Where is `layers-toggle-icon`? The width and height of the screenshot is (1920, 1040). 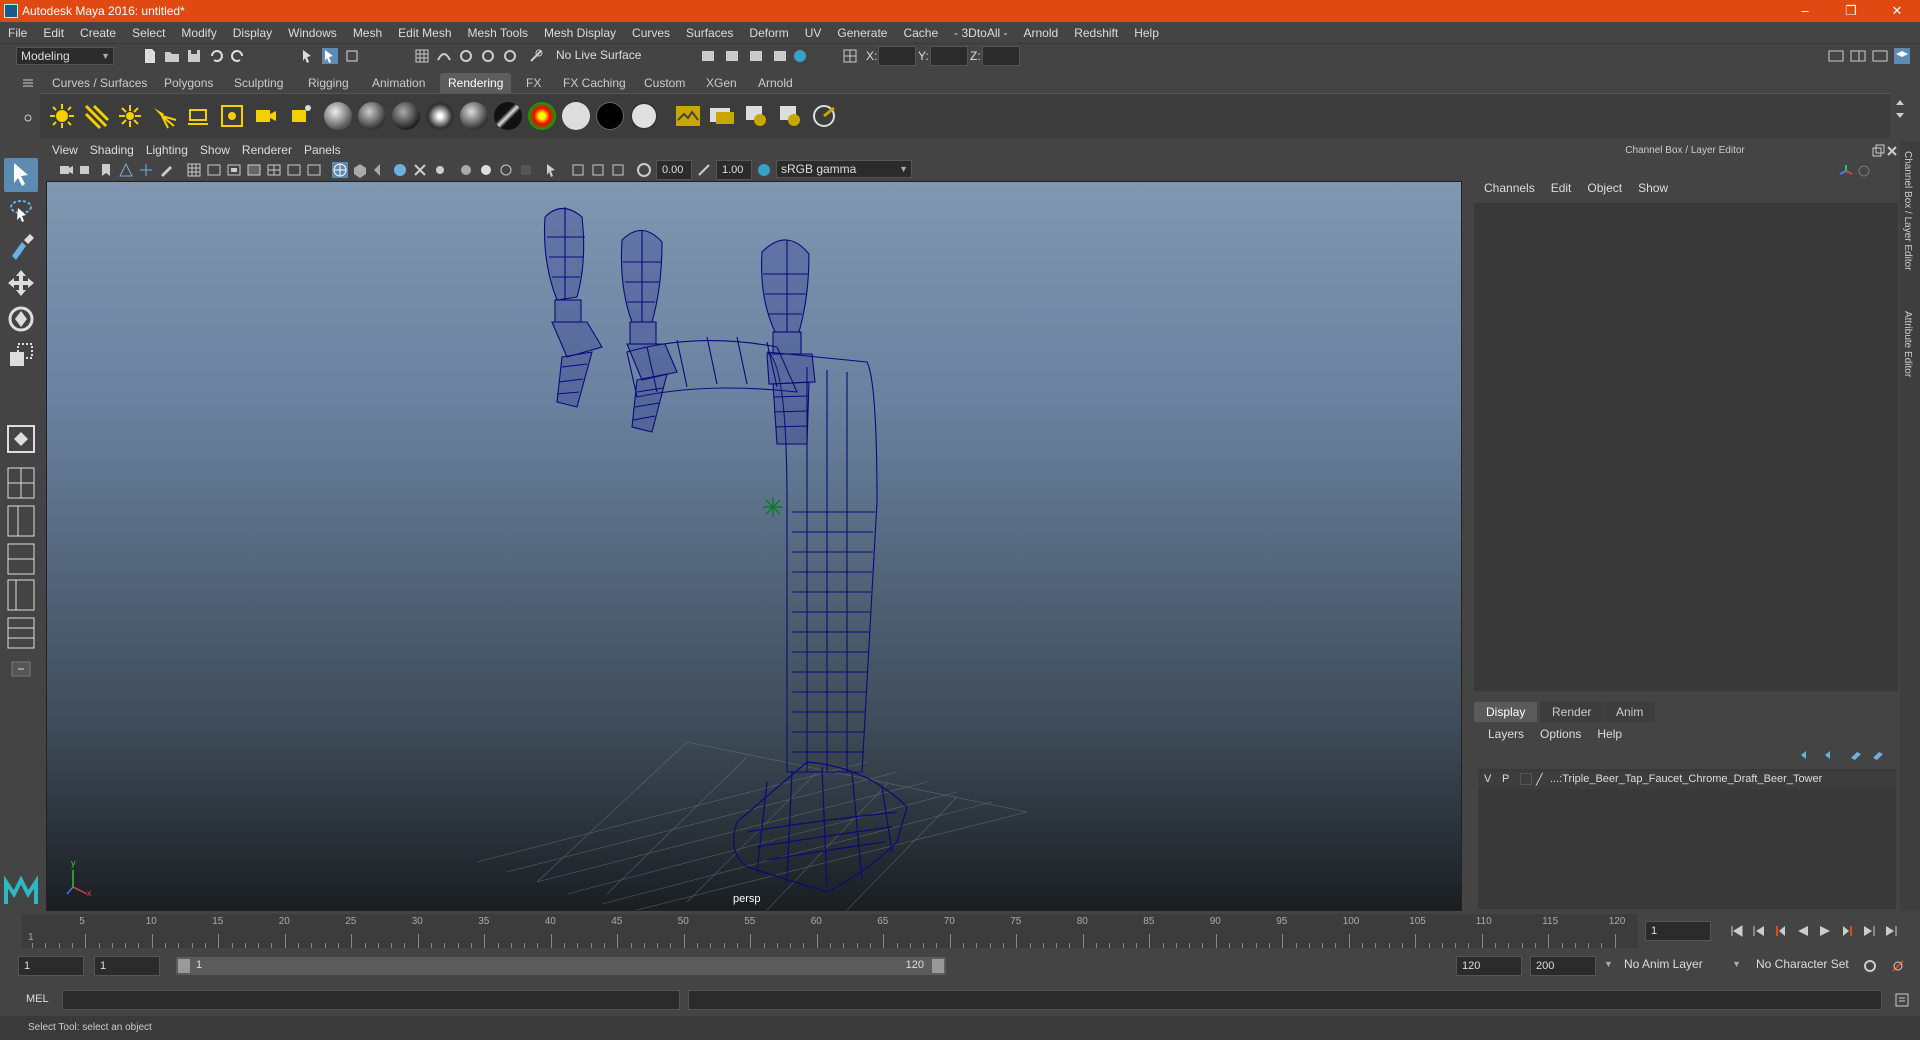
layers-toggle-icon is located at coordinates (1902, 56).